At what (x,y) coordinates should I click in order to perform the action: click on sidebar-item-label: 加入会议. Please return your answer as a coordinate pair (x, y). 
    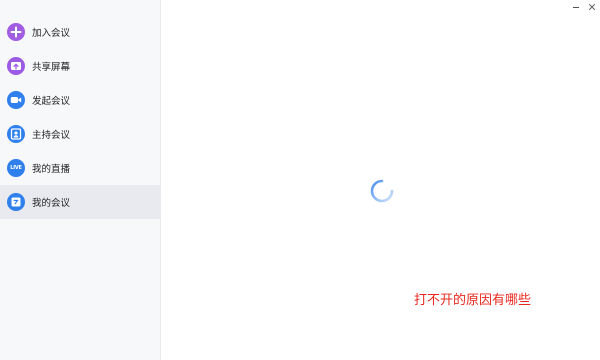
    Looking at the image, I should click on (51, 33).